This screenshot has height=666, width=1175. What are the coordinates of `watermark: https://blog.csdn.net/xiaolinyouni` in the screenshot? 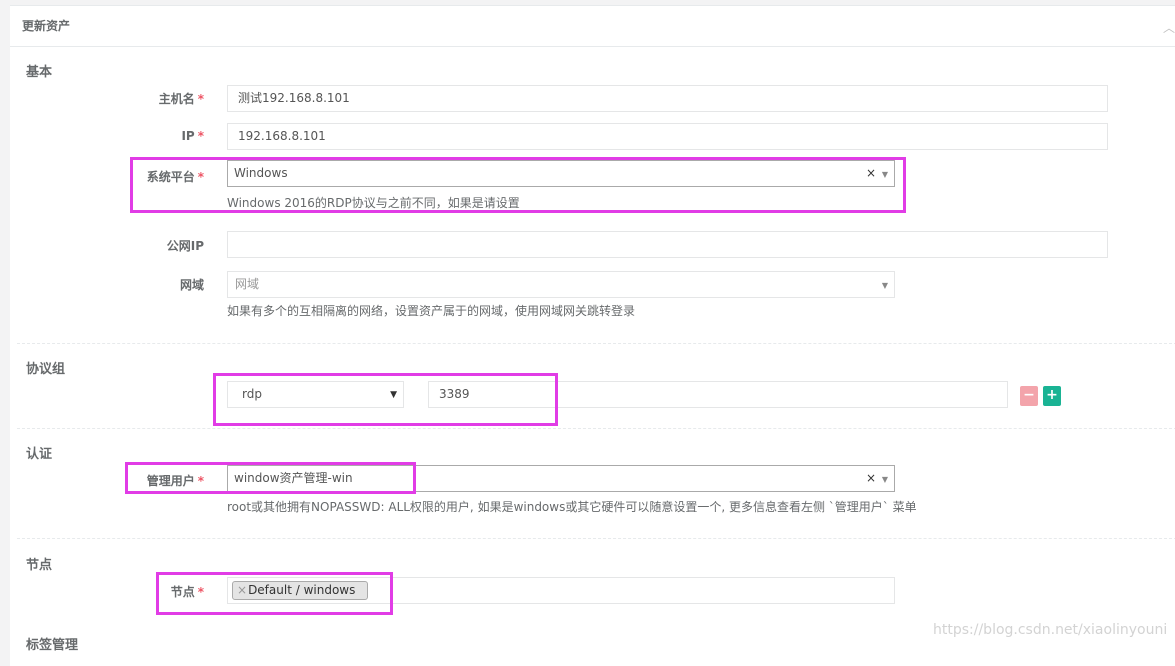 It's located at (1050, 630).